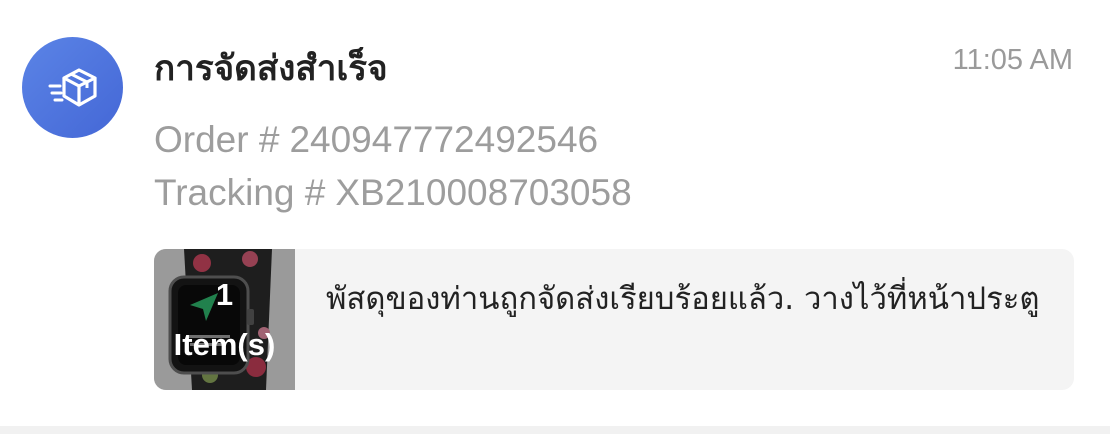  What do you see at coordinates (555, 430) in the screenshot?
I see `bottom-divider` at bounding box center [555, 430].